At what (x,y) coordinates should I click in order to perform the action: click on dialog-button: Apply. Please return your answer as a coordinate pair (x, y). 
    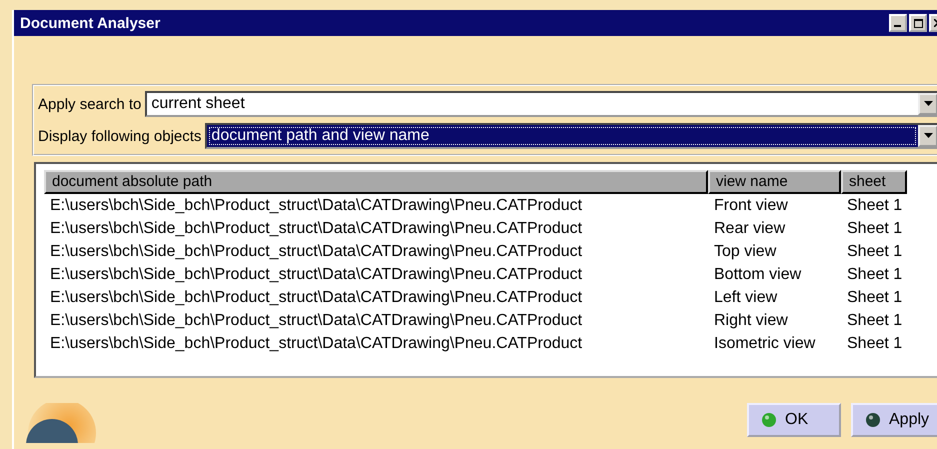
    Looking at the image, I should click on (894, 420).